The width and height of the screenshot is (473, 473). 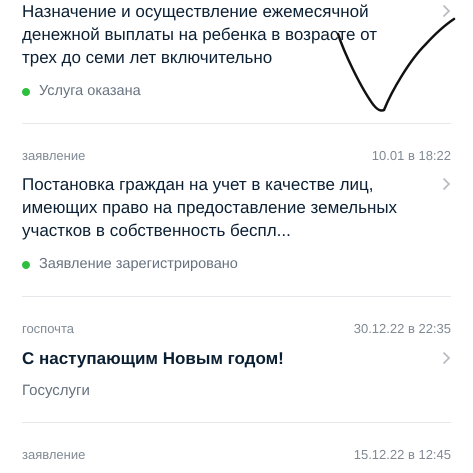 I want to click on status-text: Услуга оказана, so click(x=90, y=91).